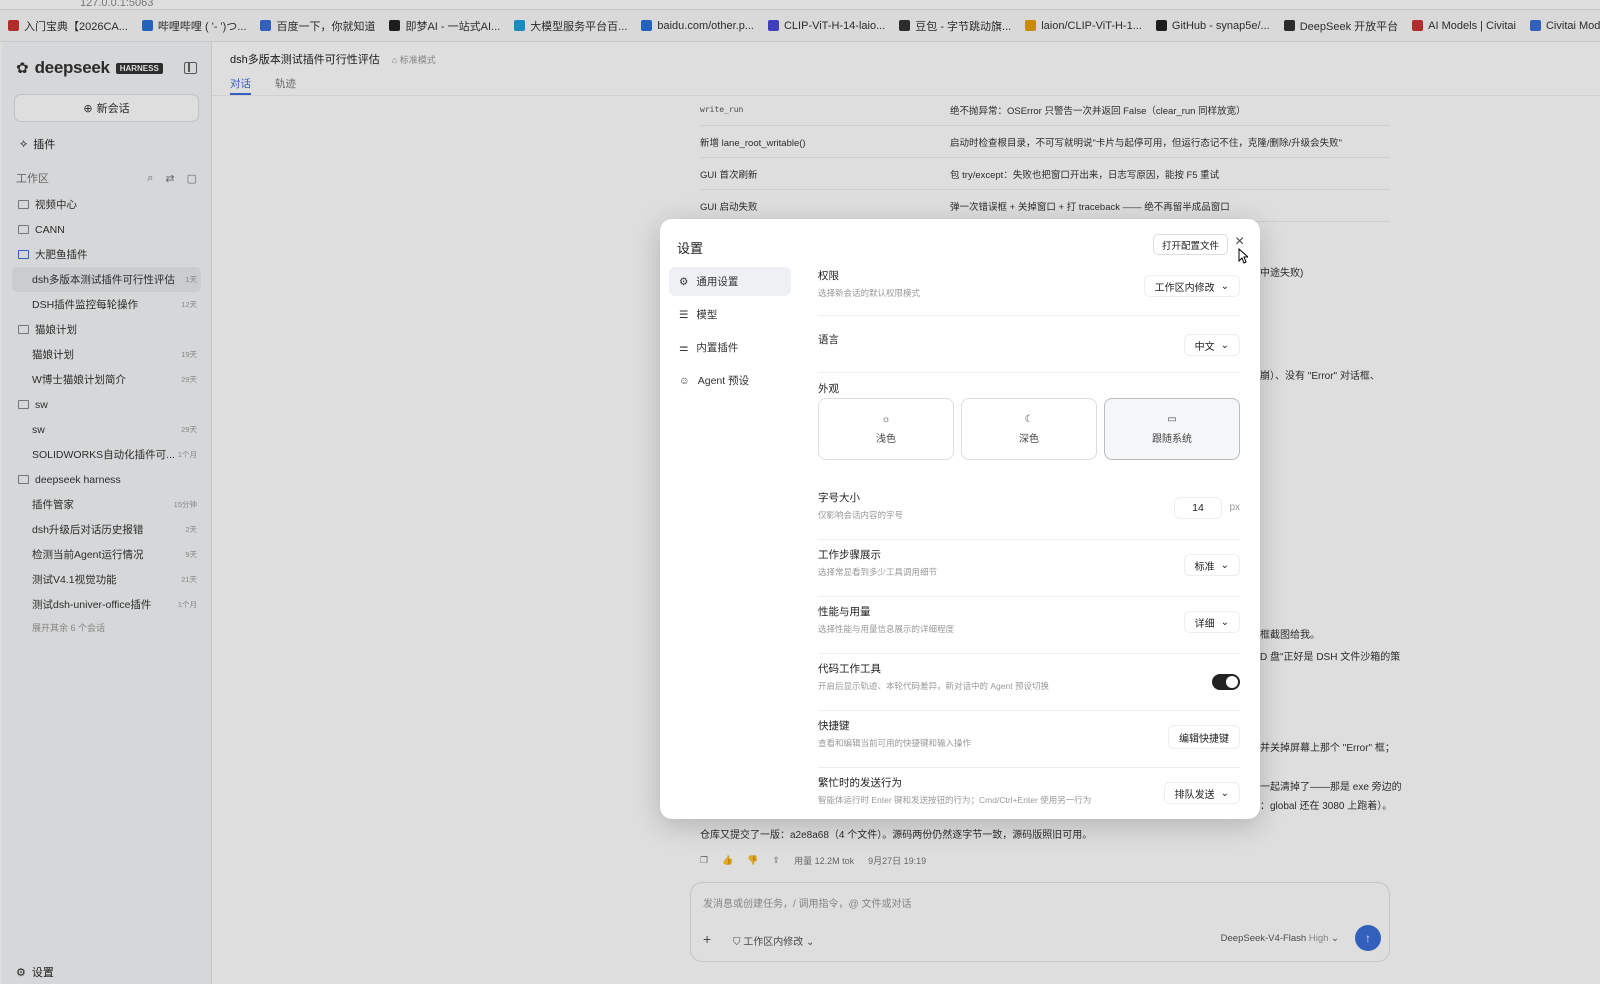 This screenshot has height=984, width=1600. Describe the element at coordinates (834, 726) in the screenshot. I see `shortcuts-label: 快捷键` at that location.